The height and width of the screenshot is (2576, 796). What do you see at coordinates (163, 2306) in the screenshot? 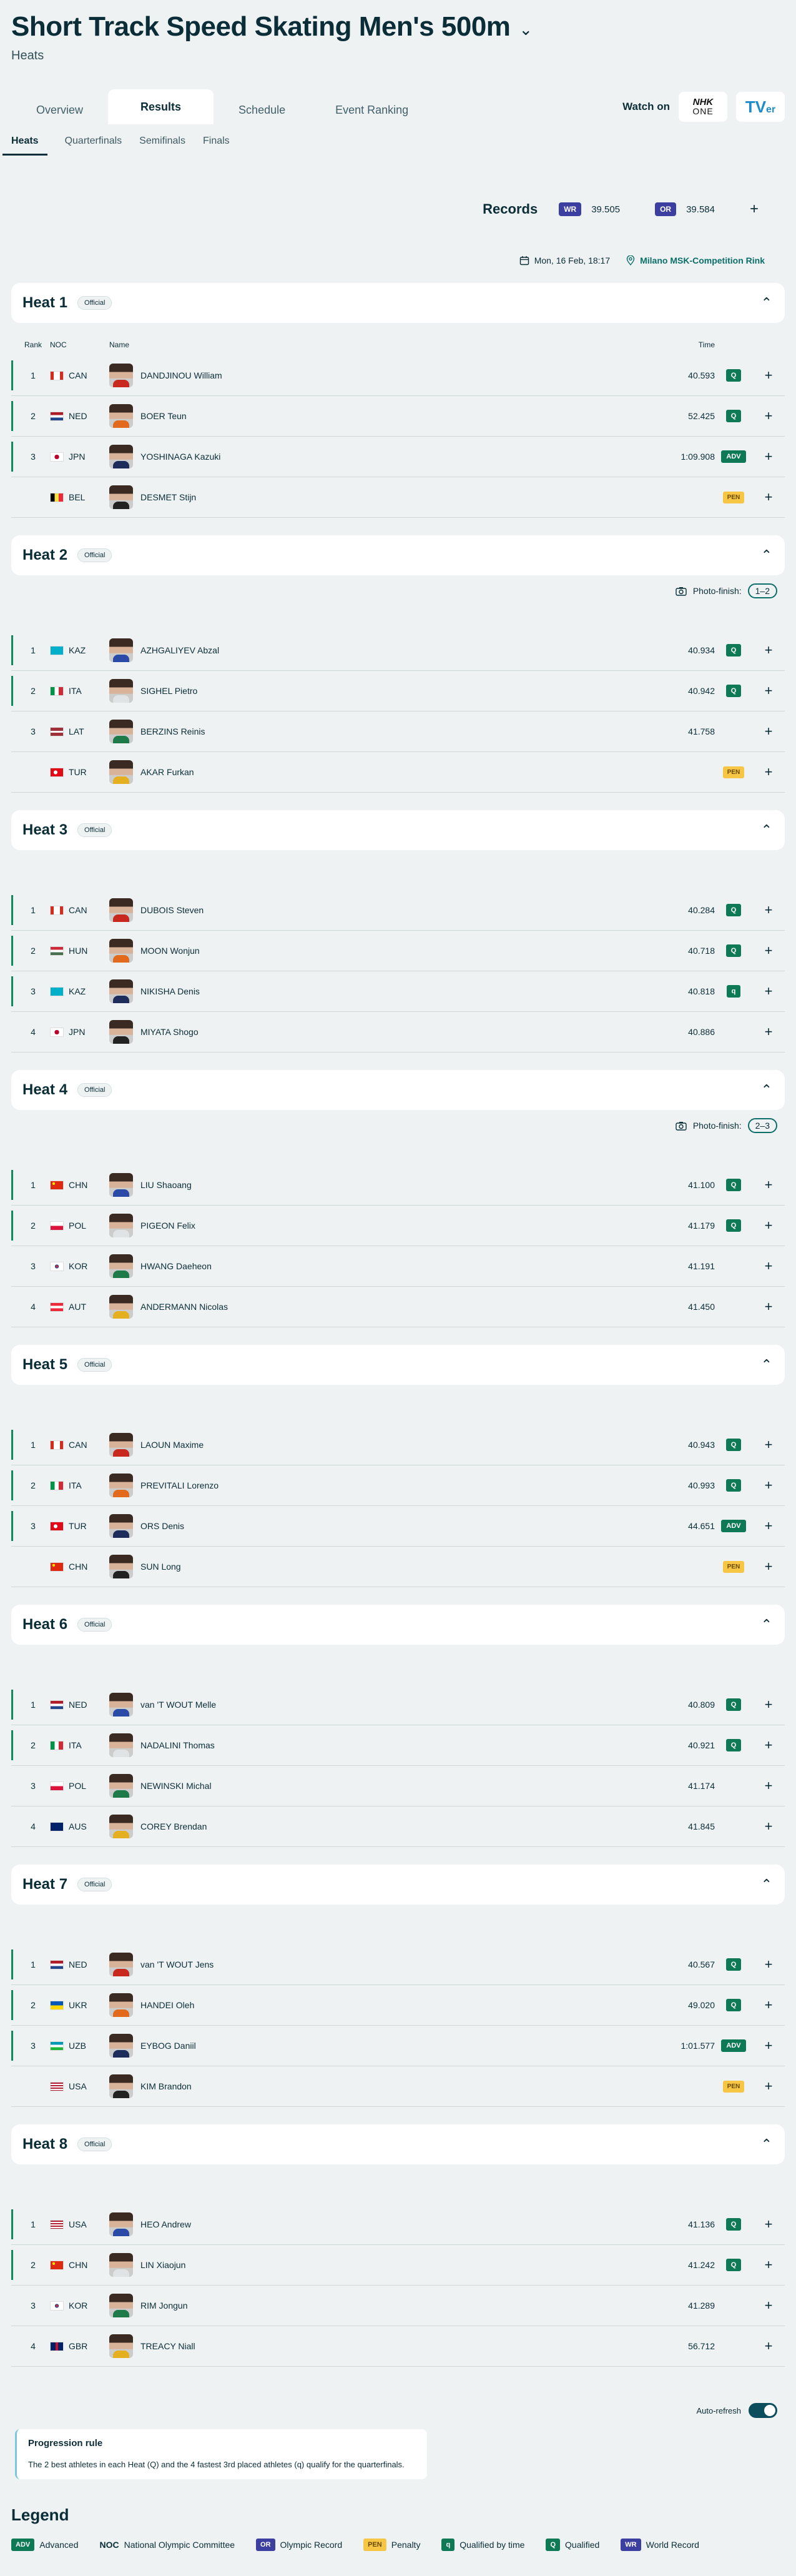
I see `athlete-name: RIM Jongun` at bounding box center [163, 2306].